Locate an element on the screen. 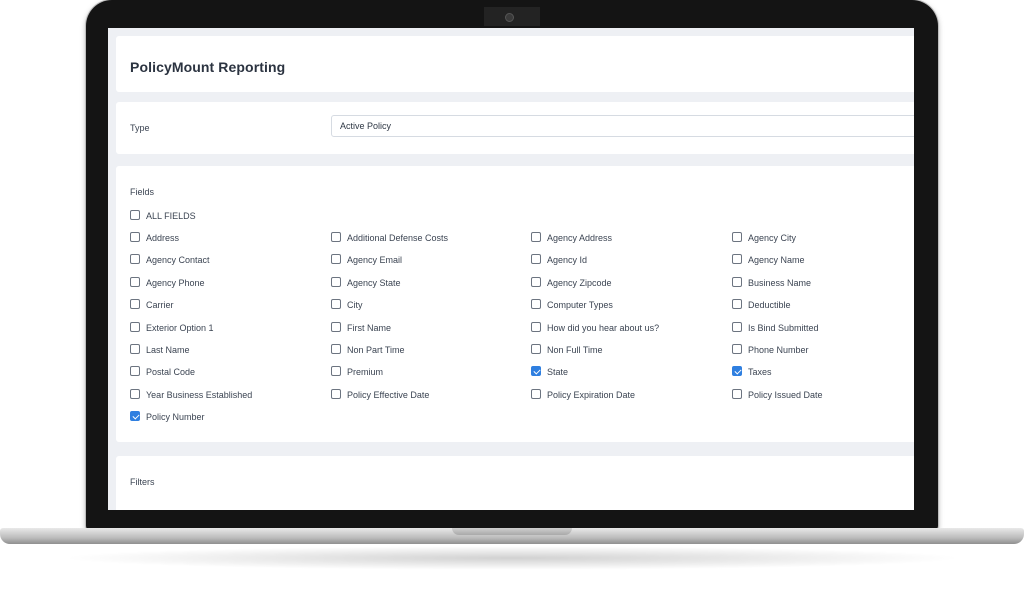  field-label: Business Name is located at coordinates (780, 282).